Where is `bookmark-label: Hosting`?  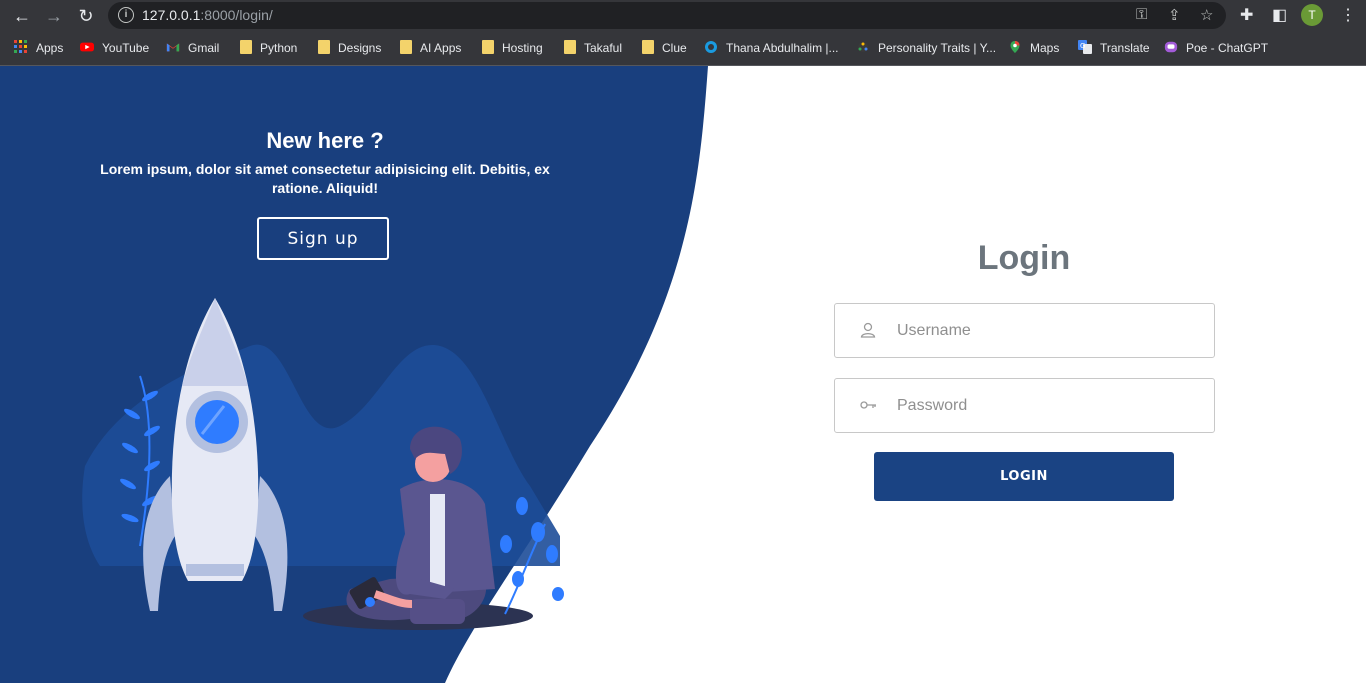 bookmark-label: Hosting is located at coordinates (522, 48).